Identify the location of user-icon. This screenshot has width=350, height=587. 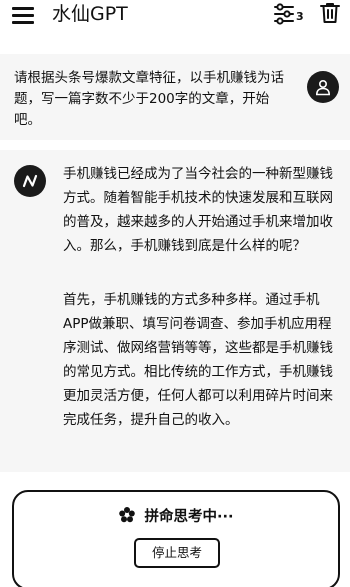
(323, 87).